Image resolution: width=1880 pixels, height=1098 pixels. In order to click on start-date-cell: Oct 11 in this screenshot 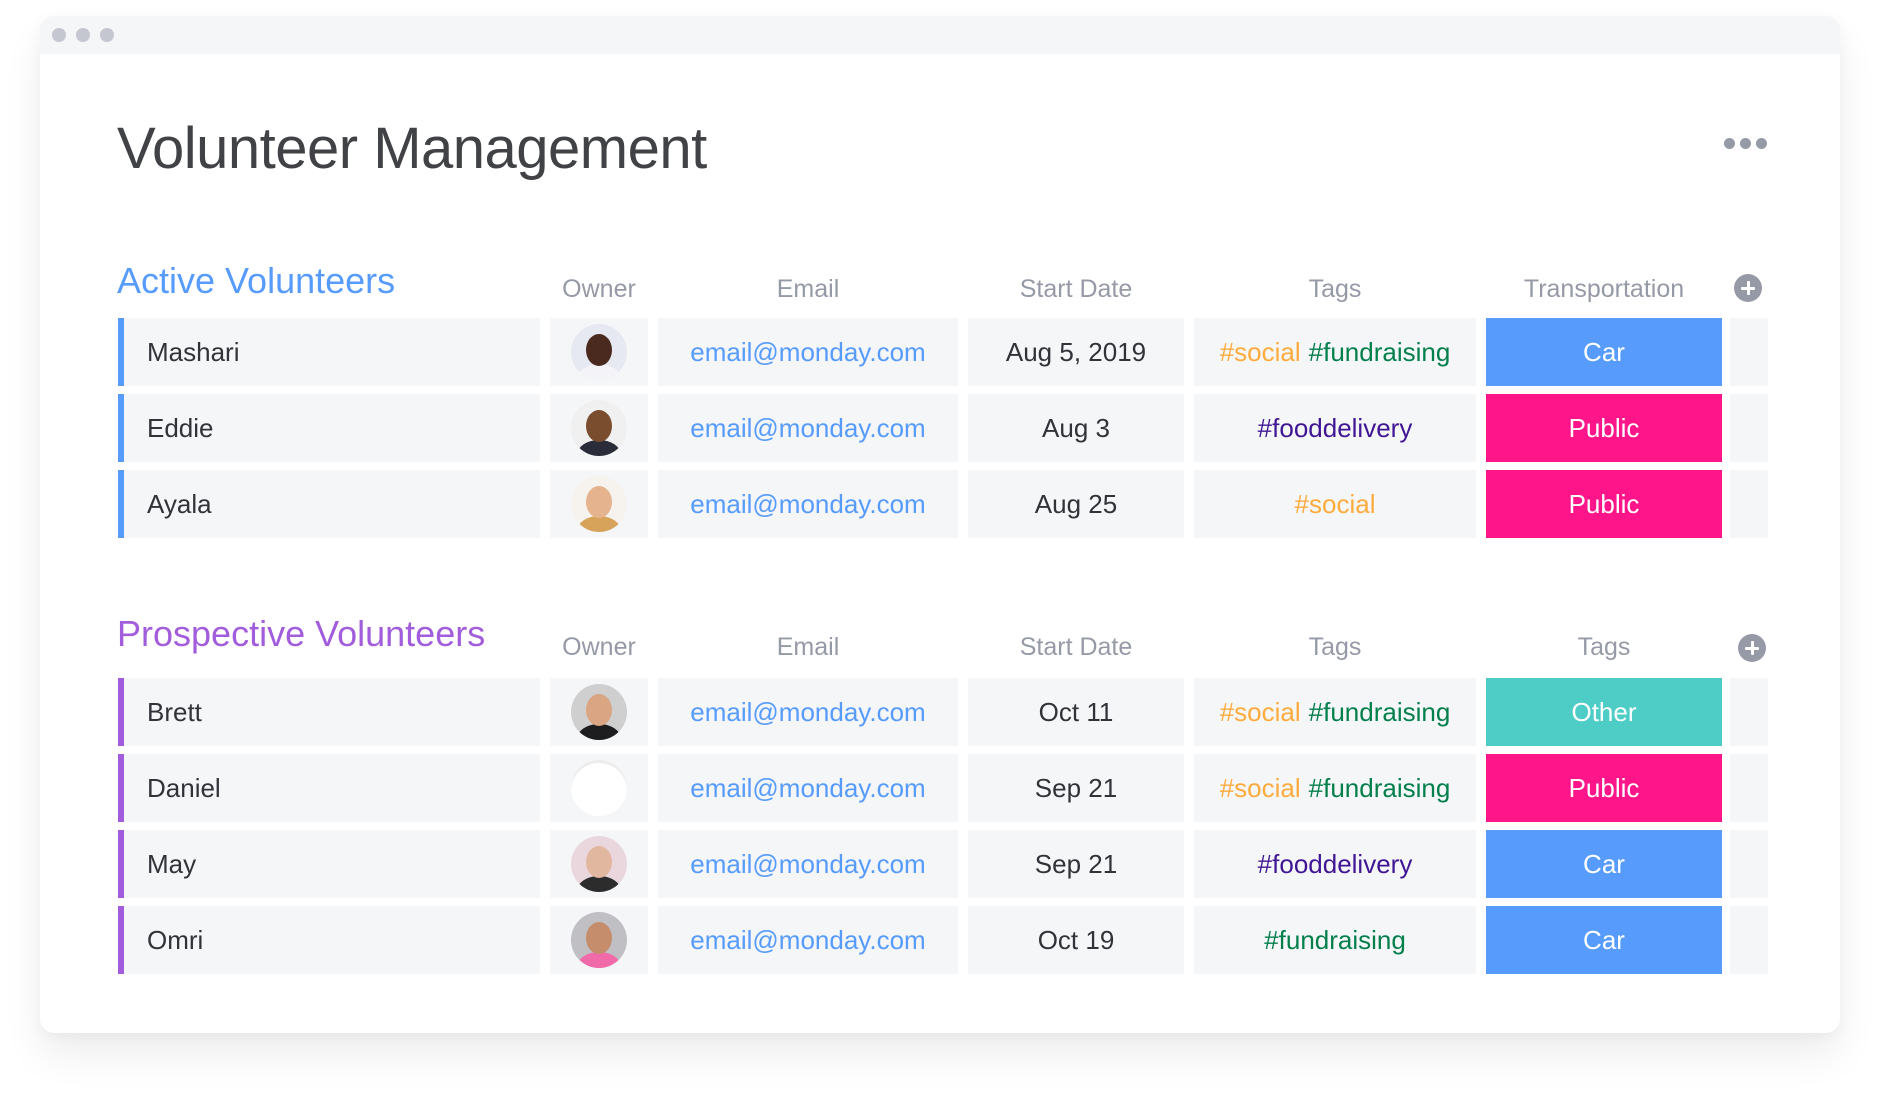, I will do `click(1076, 712)`.